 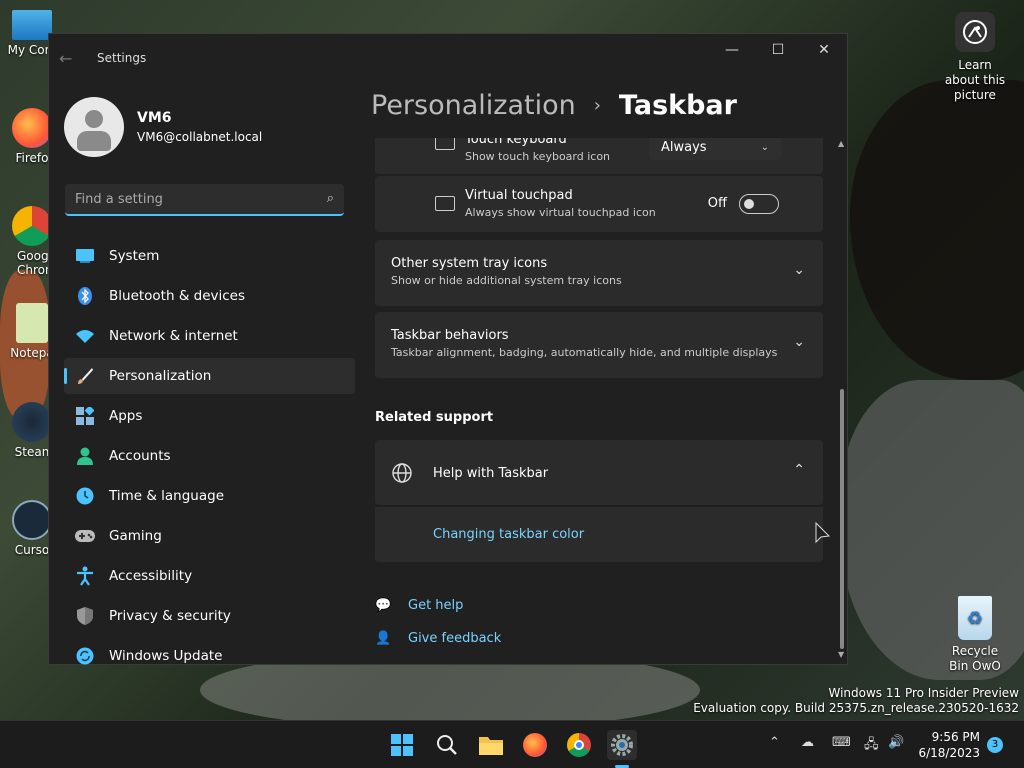 What do you see at coordinates (799, 470) in the screenshot?
I see `chevron-up-icon: ⌃` at bounding box center [799, 470].